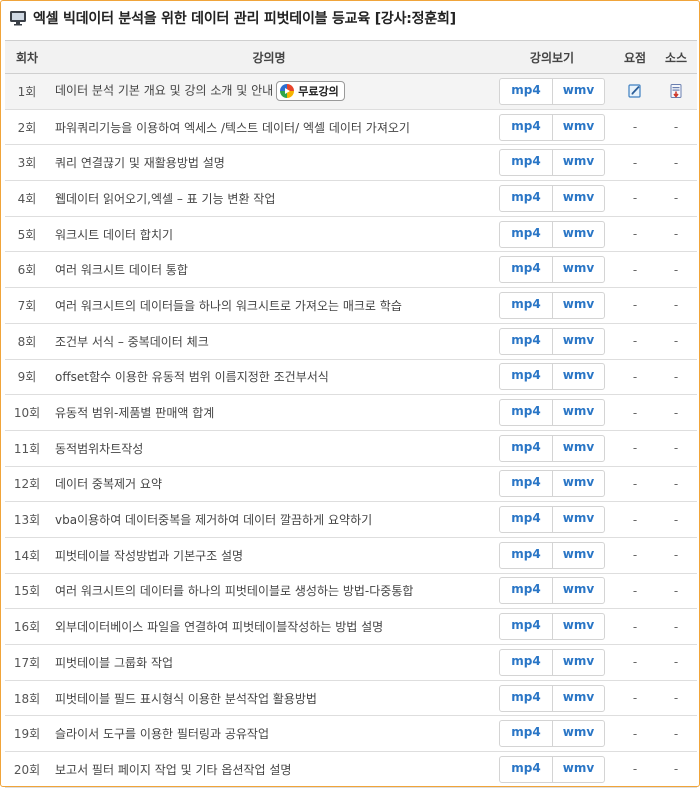 The image size is (700, 788). I want to click on header-view: 강의보기, so click(552, 57).